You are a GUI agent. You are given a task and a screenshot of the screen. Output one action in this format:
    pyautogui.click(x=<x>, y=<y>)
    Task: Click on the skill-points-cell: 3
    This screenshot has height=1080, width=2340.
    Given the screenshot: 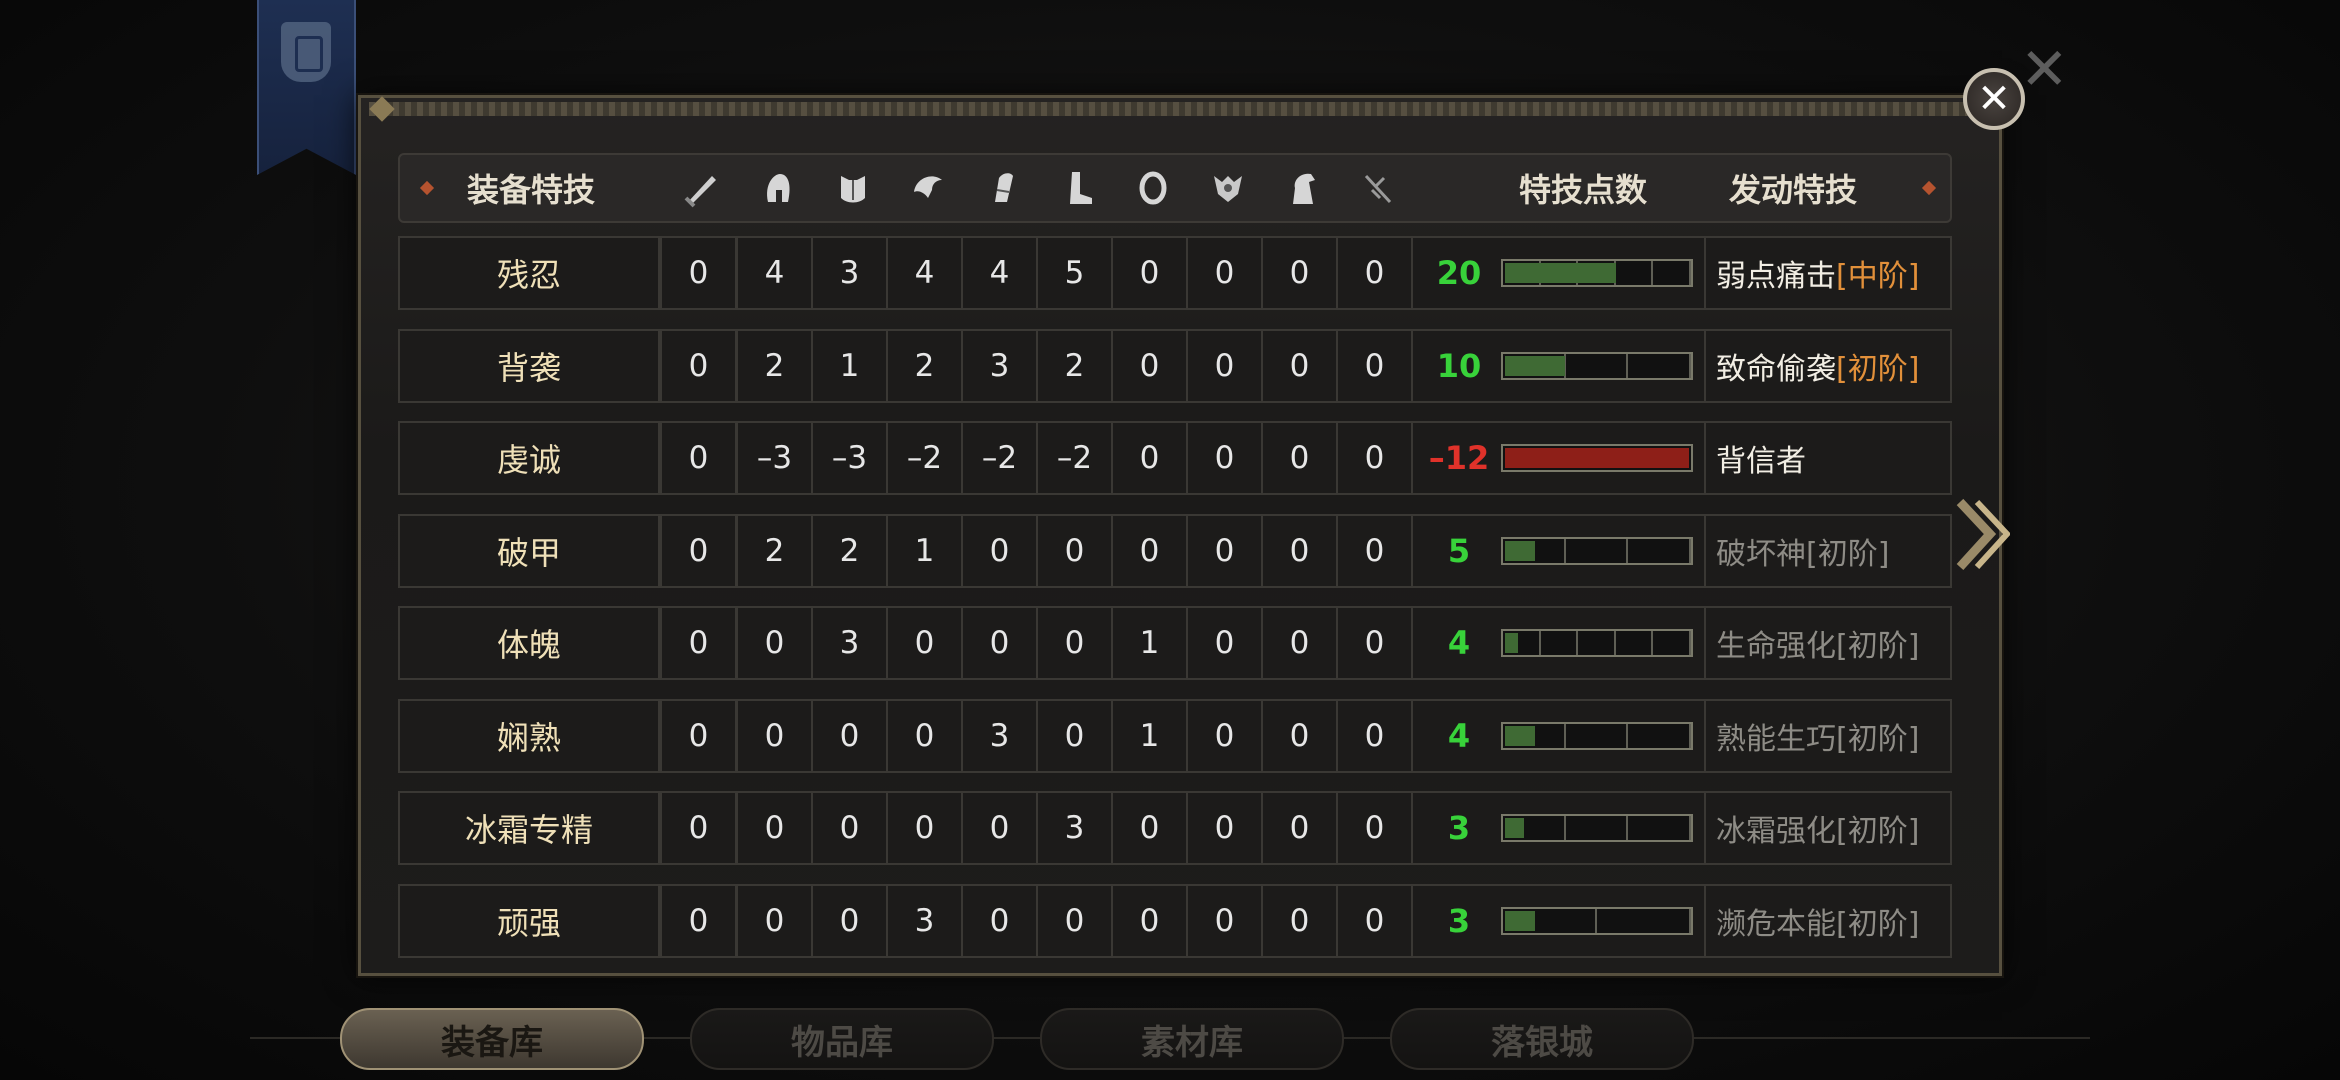 What is the action you would take?
    pyautogui.click(x=1558, y=828)
    